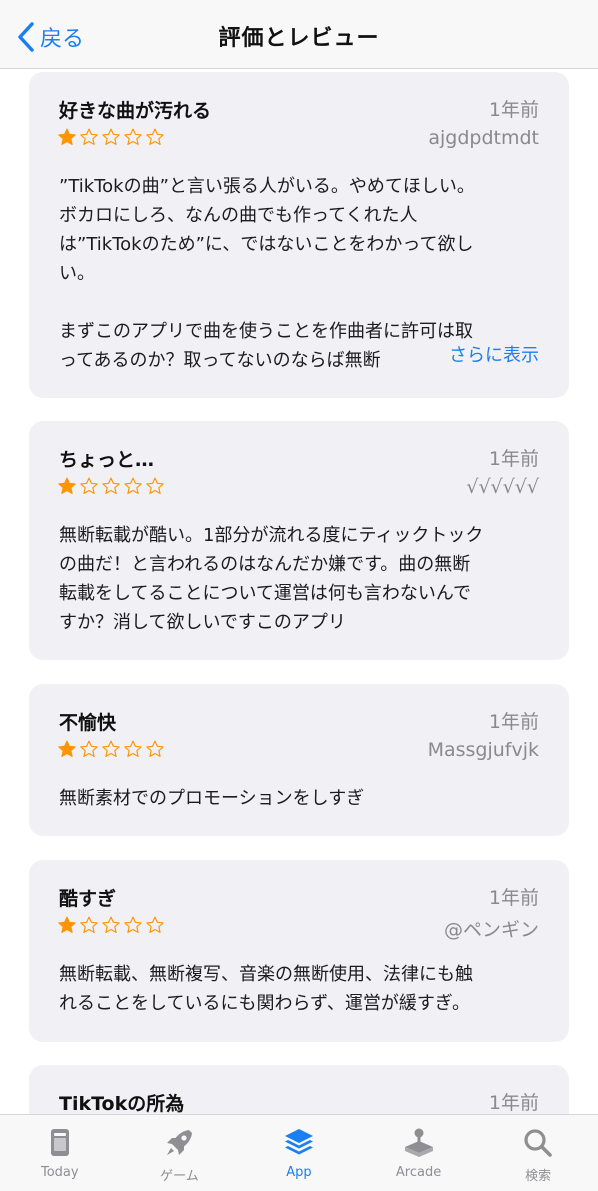  I want to click on tab-arcade: Arcade, so click(419, 1153).